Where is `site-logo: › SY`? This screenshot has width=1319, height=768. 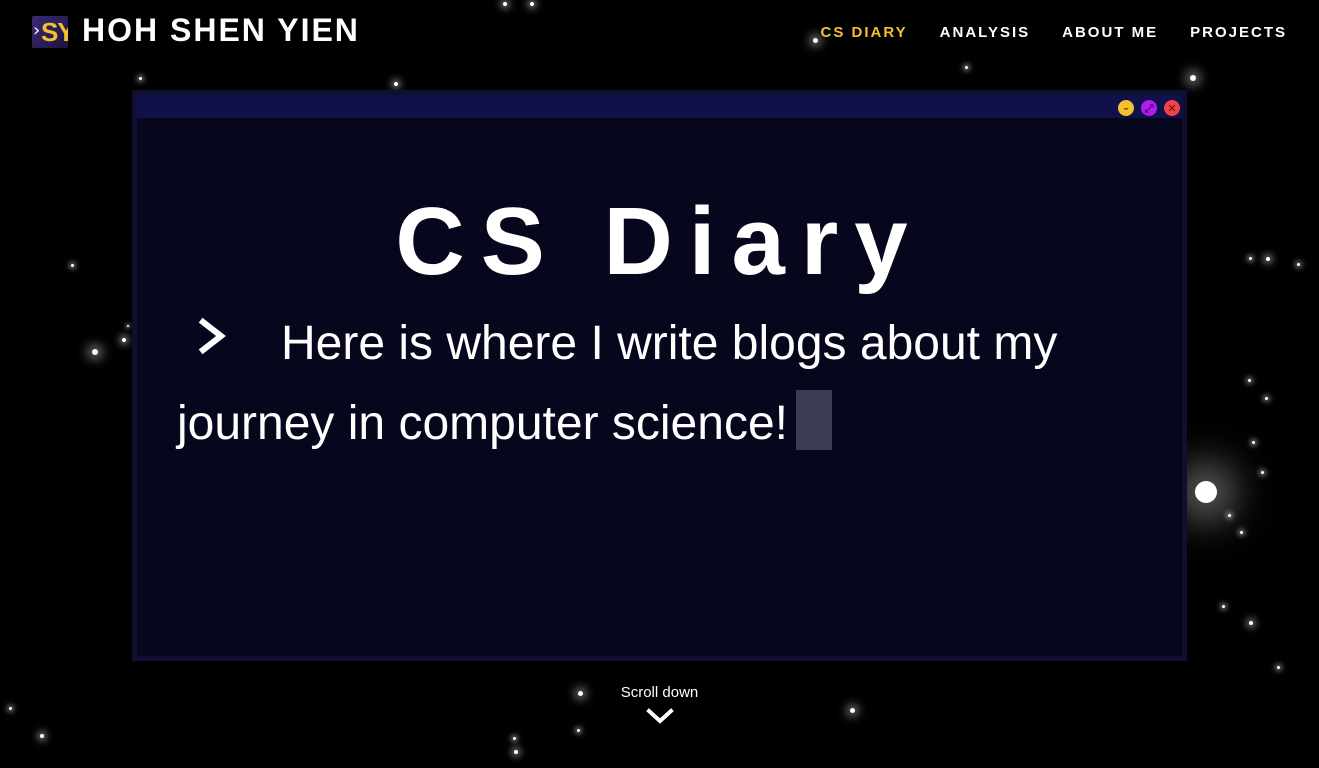
site-logo: › SY is located at coordinates (50, 32).